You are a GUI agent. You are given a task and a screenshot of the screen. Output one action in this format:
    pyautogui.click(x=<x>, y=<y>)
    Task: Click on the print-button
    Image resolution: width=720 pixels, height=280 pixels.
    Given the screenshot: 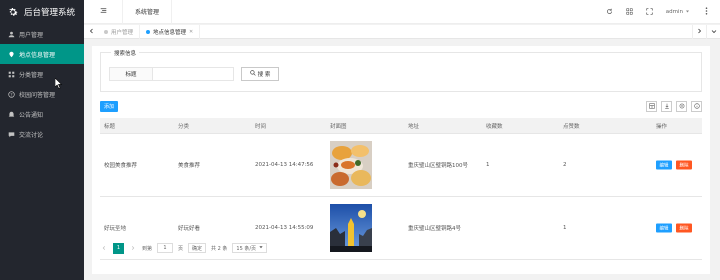 What is the action you would take?
    pyautogui.click(x=681, y=106)
    